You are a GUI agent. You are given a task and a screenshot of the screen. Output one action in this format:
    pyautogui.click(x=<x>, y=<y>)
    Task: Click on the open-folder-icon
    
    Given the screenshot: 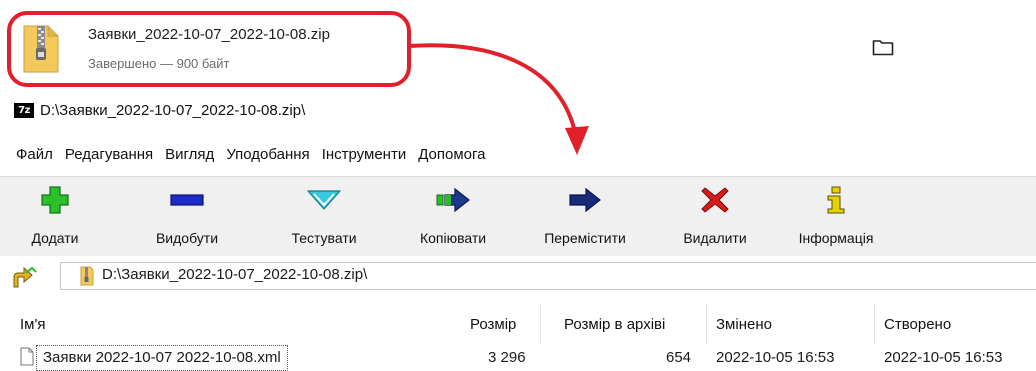 What is the action you would take?
    pyautogui.click(x=883, y=47)
    